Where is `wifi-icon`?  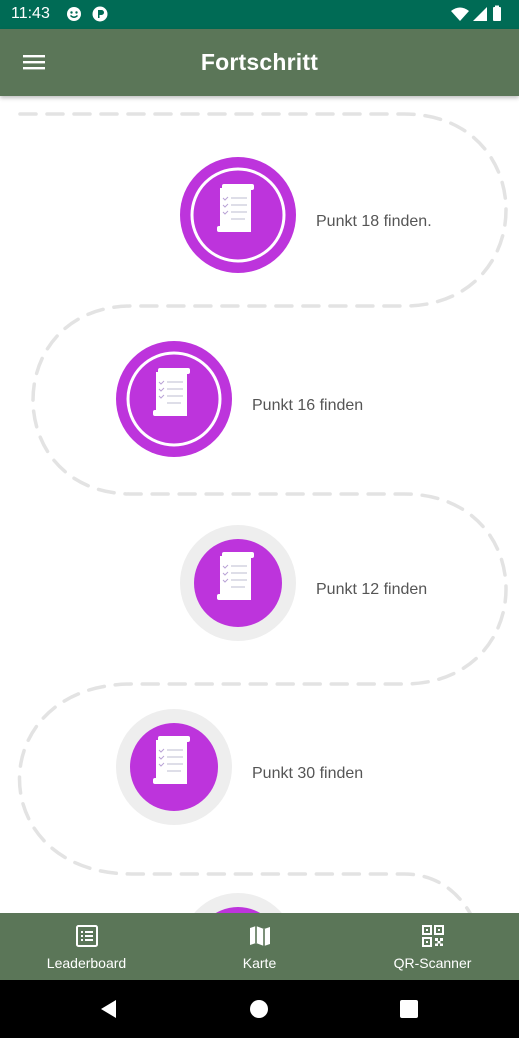
wifi-icon is located at coordinates (460, 14).